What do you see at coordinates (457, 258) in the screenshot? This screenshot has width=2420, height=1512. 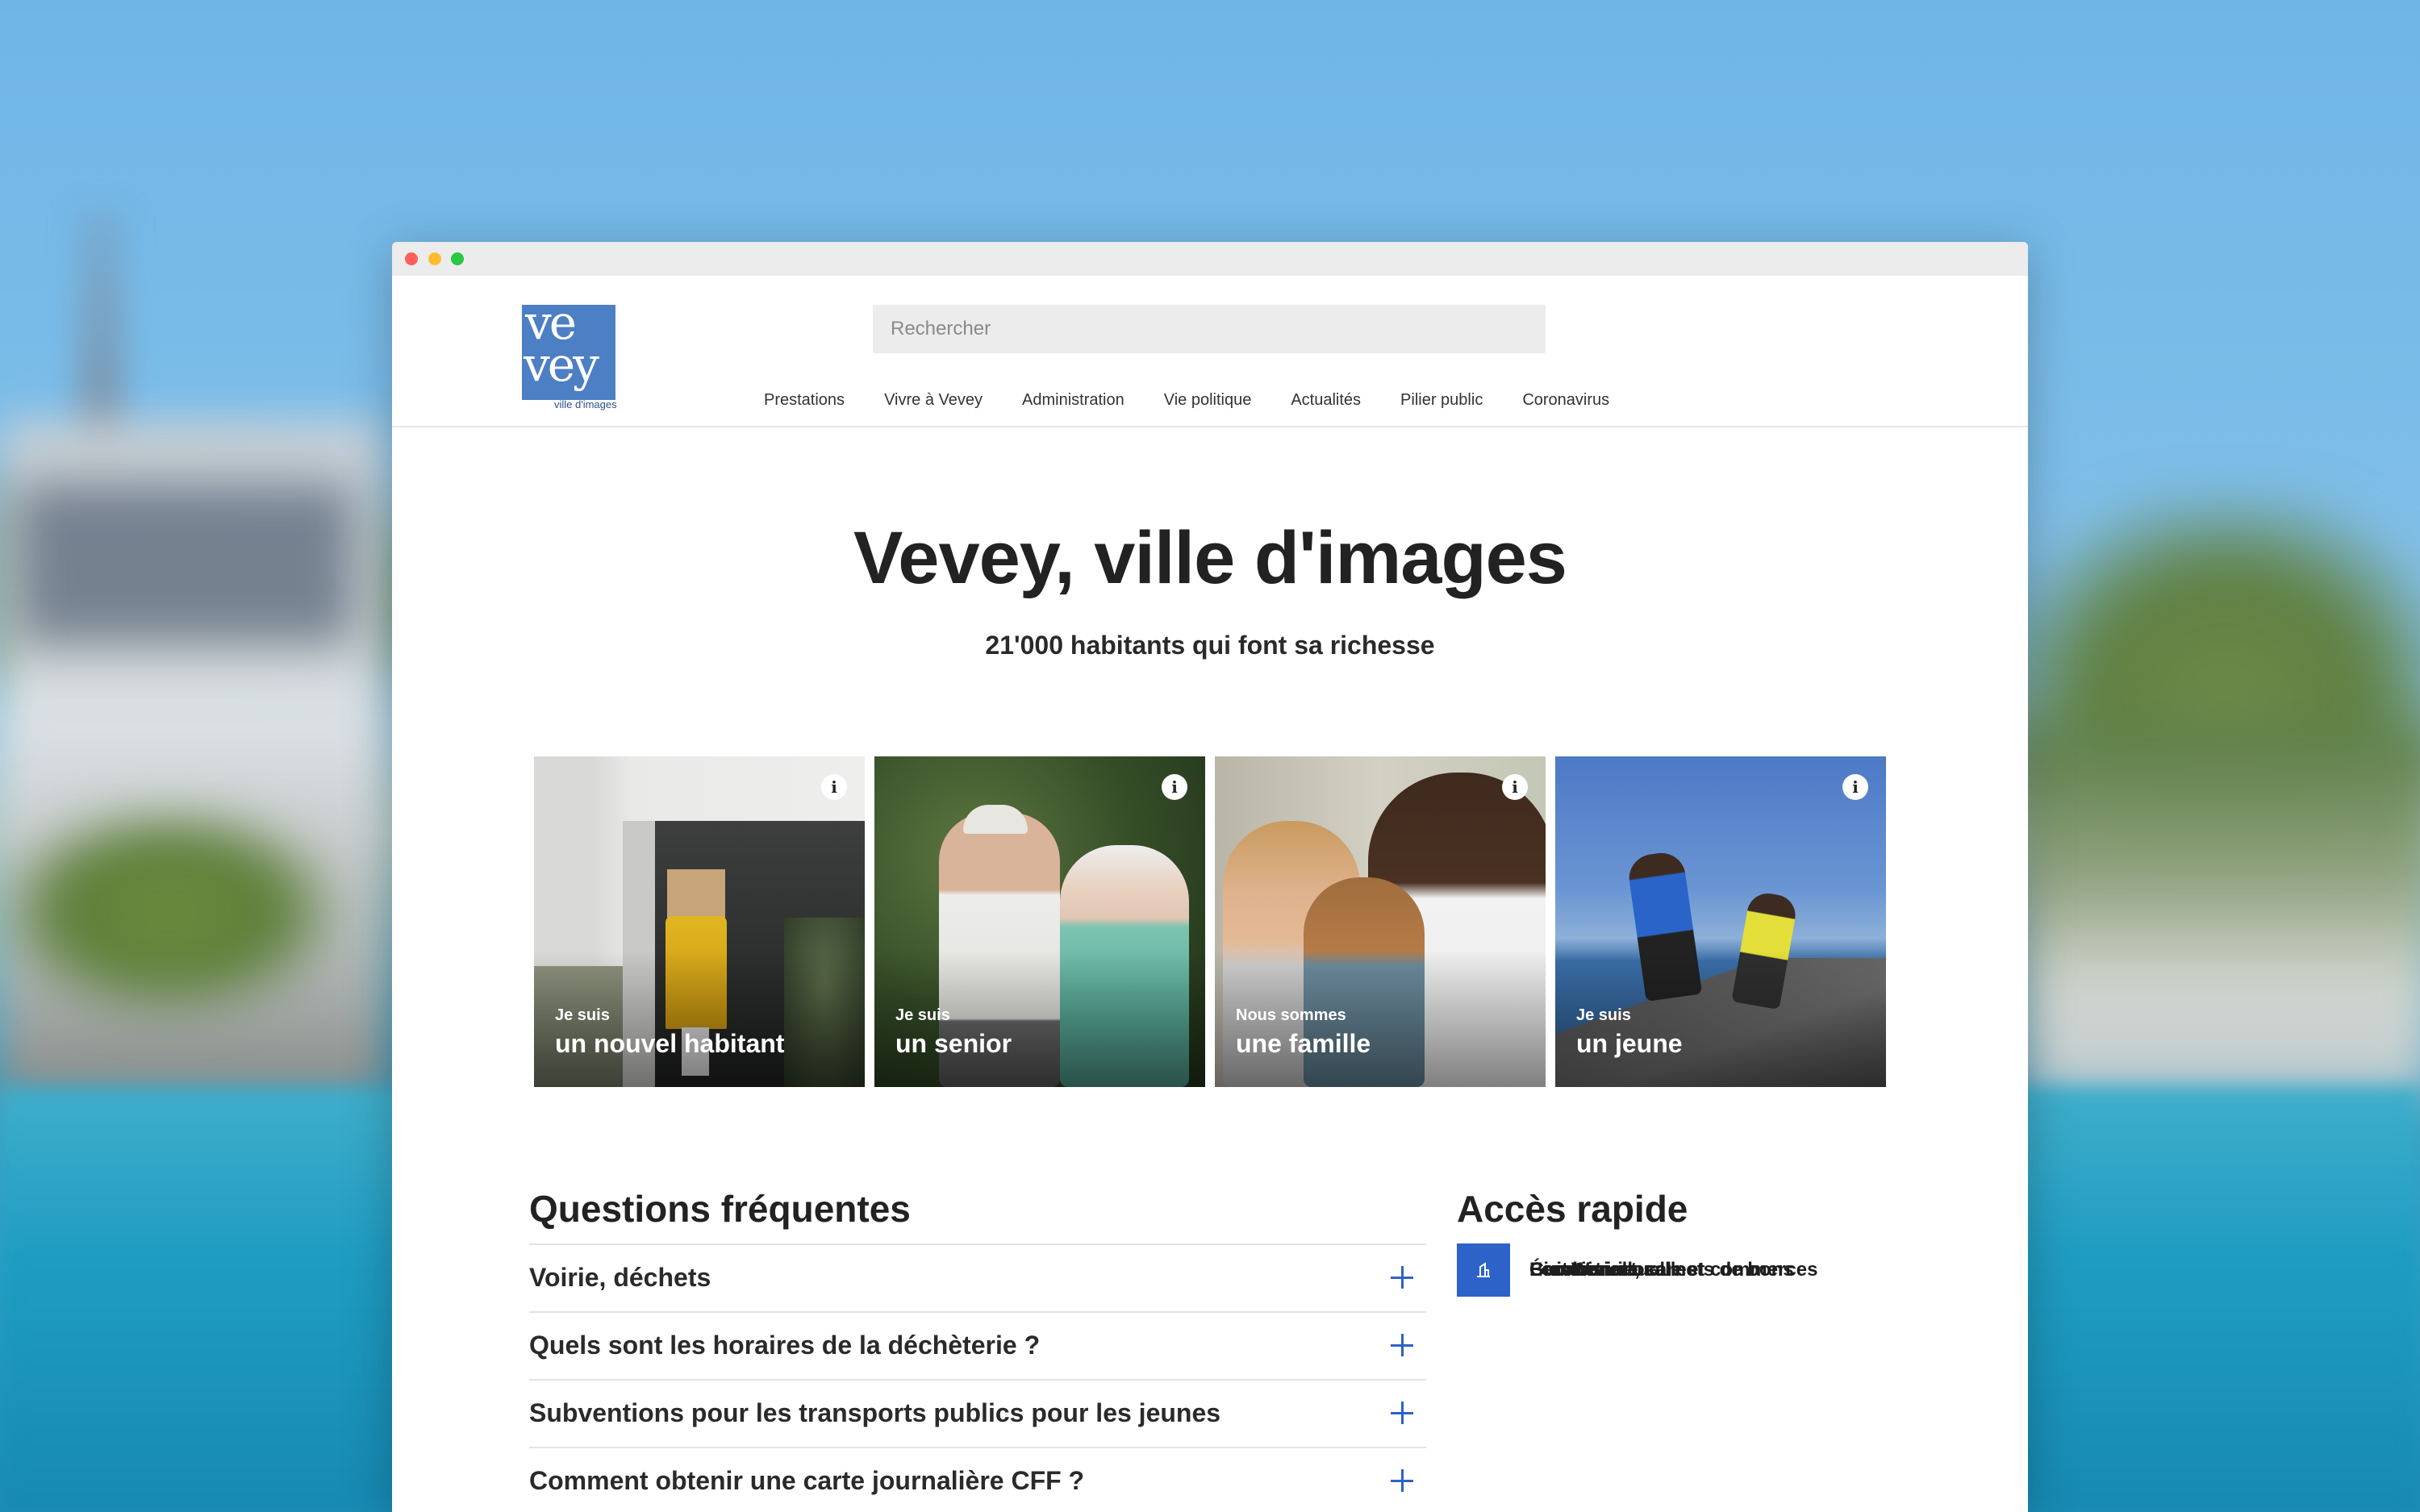 I see `maximize-window-button` at bounding box center [457, 258].